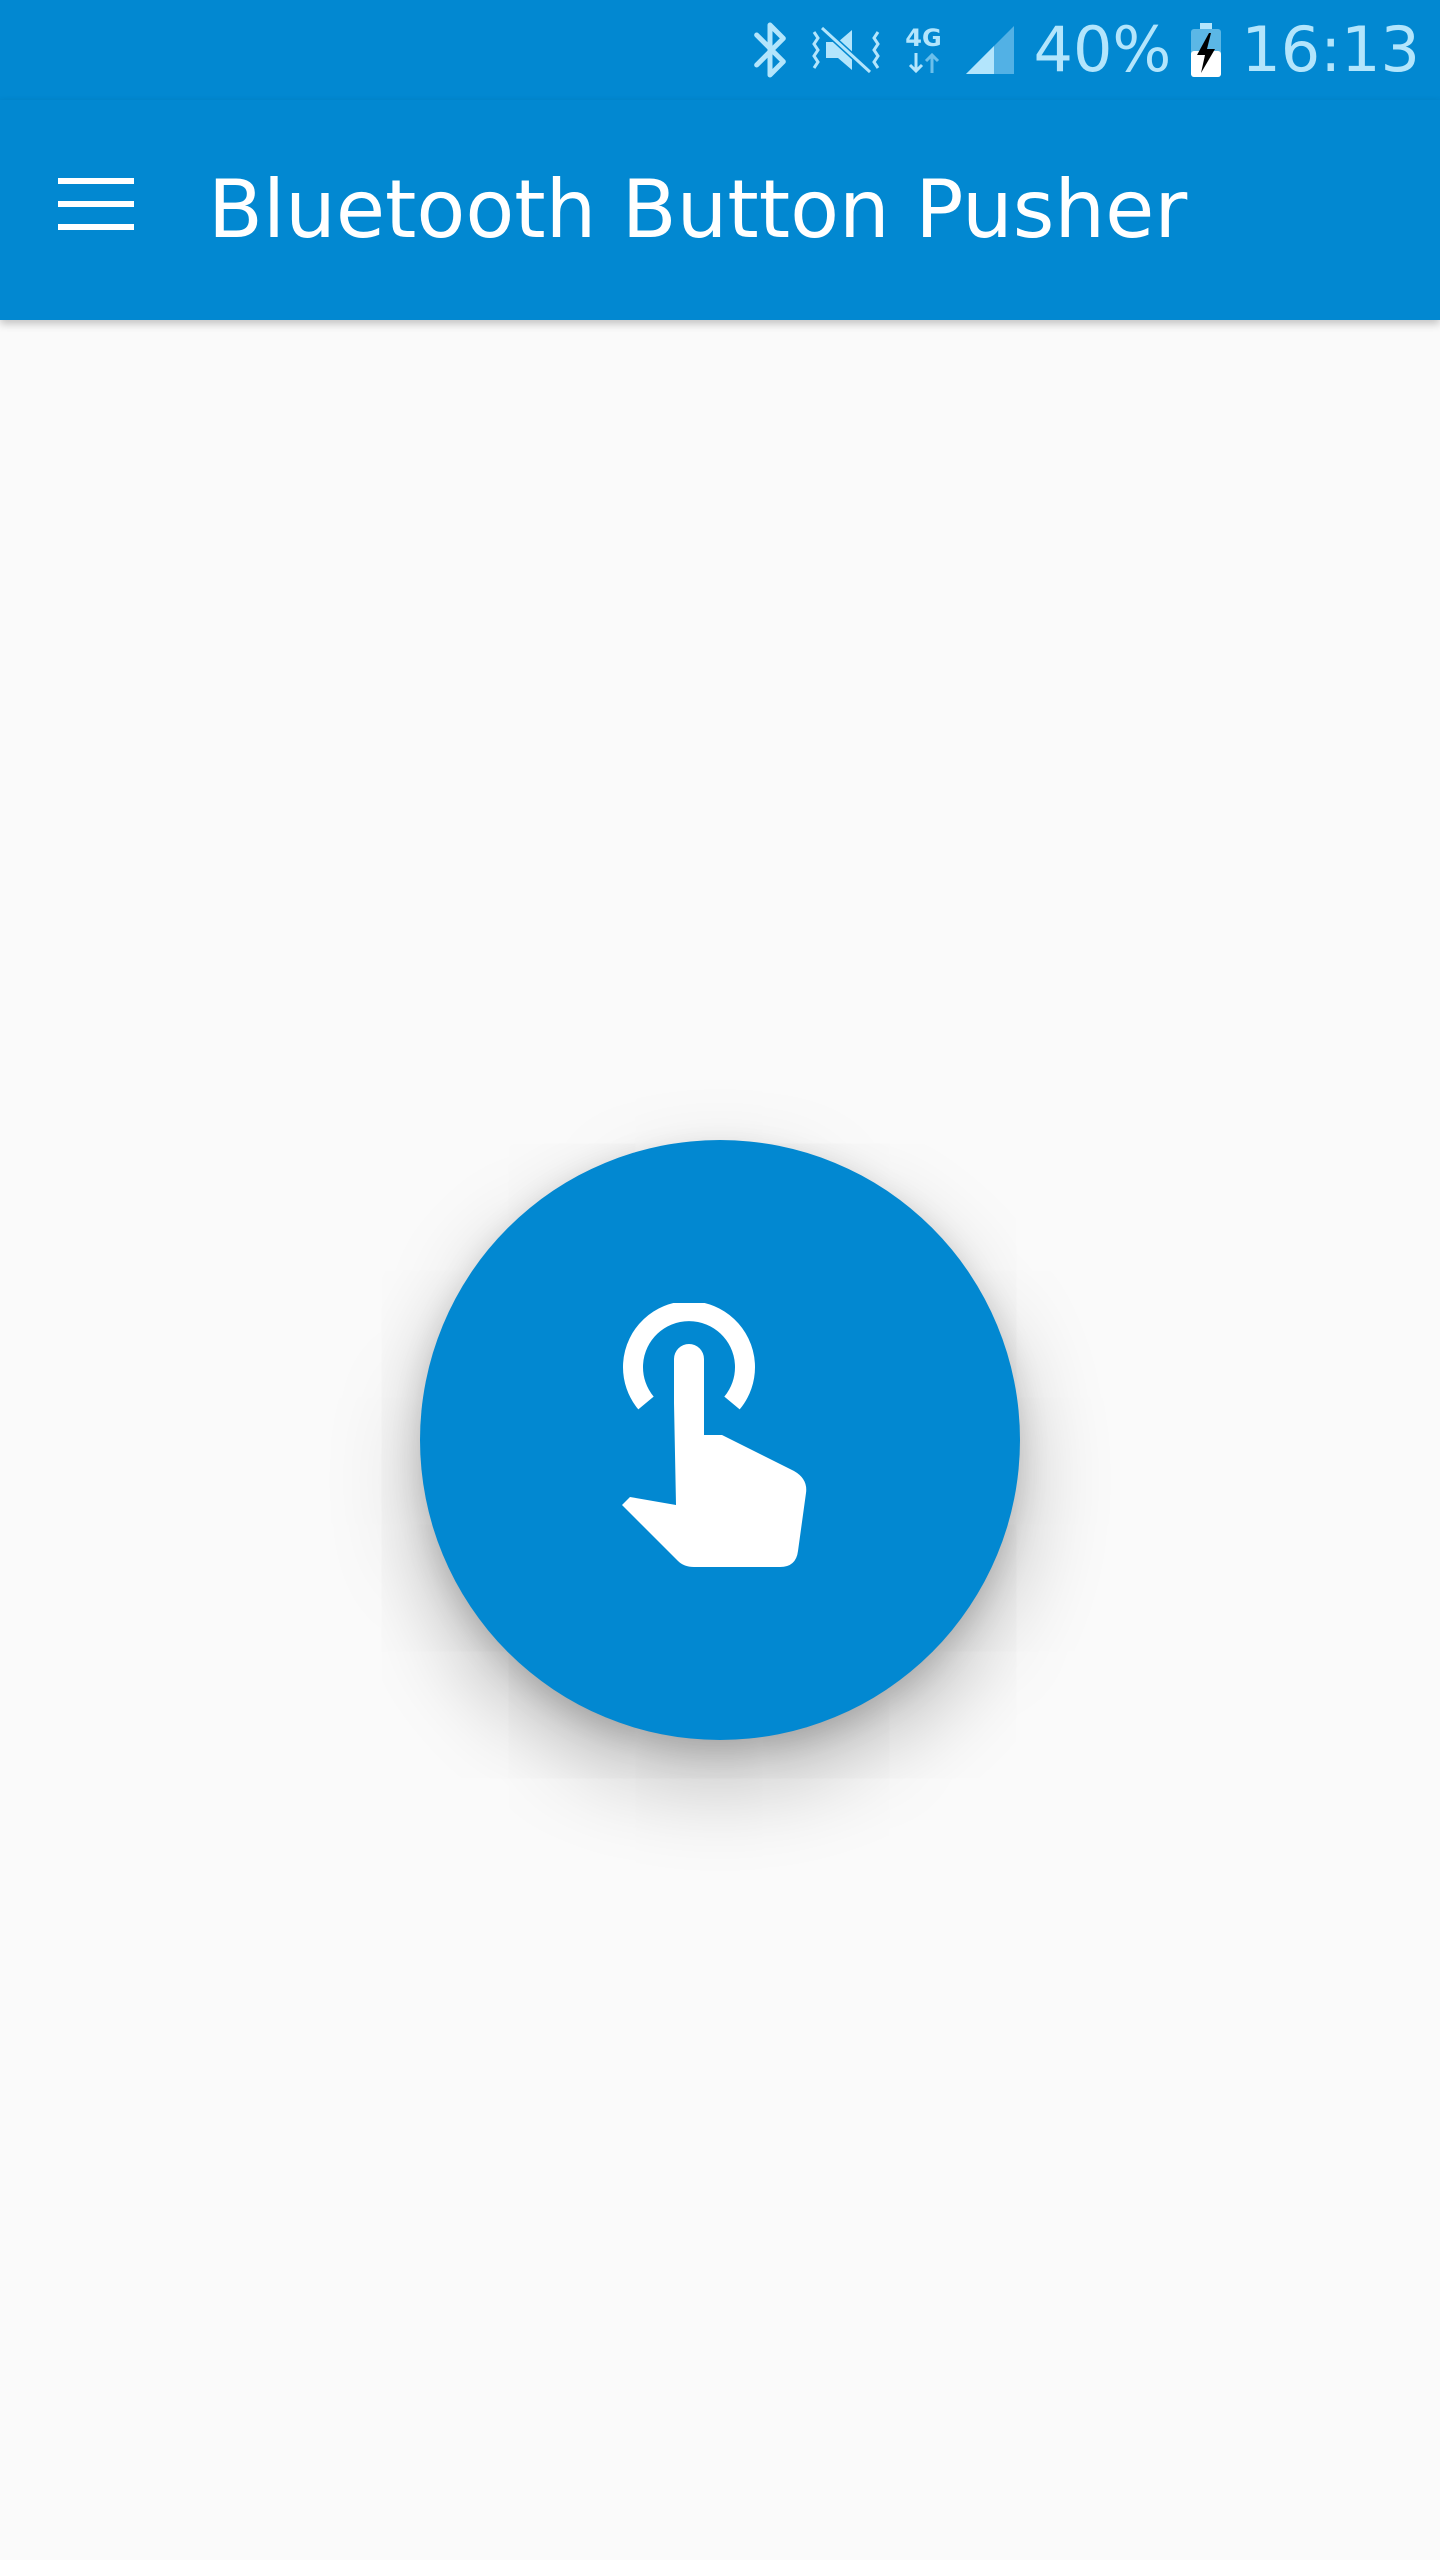 The image size is (1440, 2560). I want to click on hamburger-menu-icon, so click(96, 206).